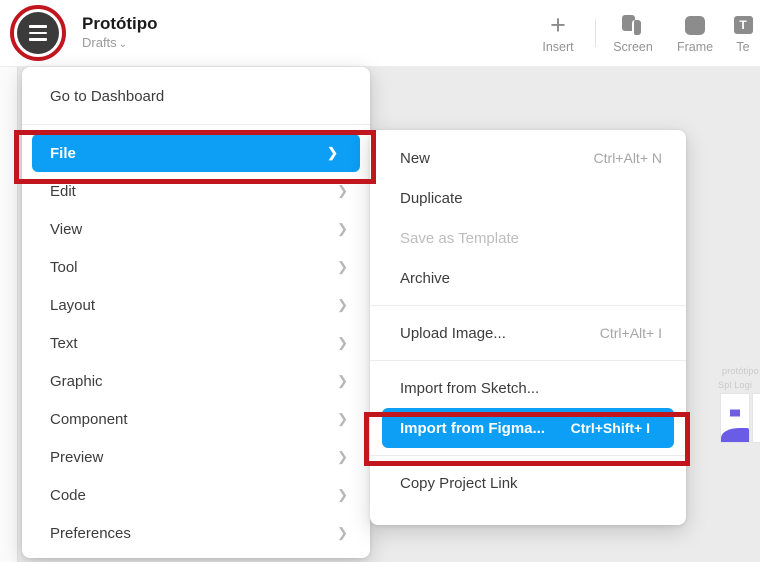 Image resolution: width=760 pixels, height=562 pixels. I want to click on submenu-item-new: New Ctrl+Alt+ N, so click(528, 158).